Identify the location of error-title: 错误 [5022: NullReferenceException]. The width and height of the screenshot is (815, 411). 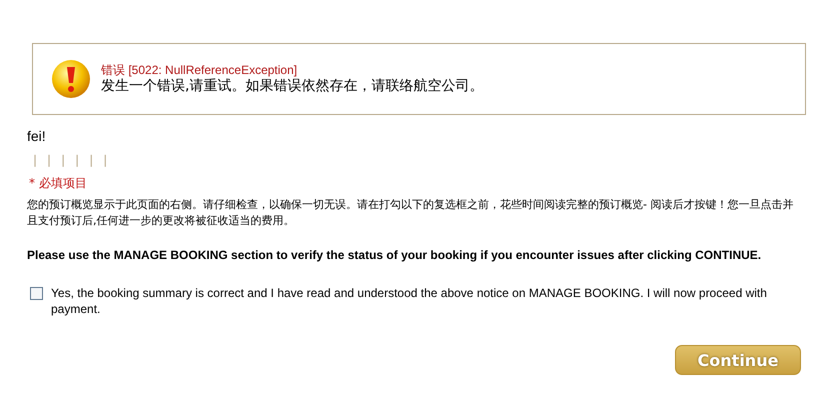
(199, 70).